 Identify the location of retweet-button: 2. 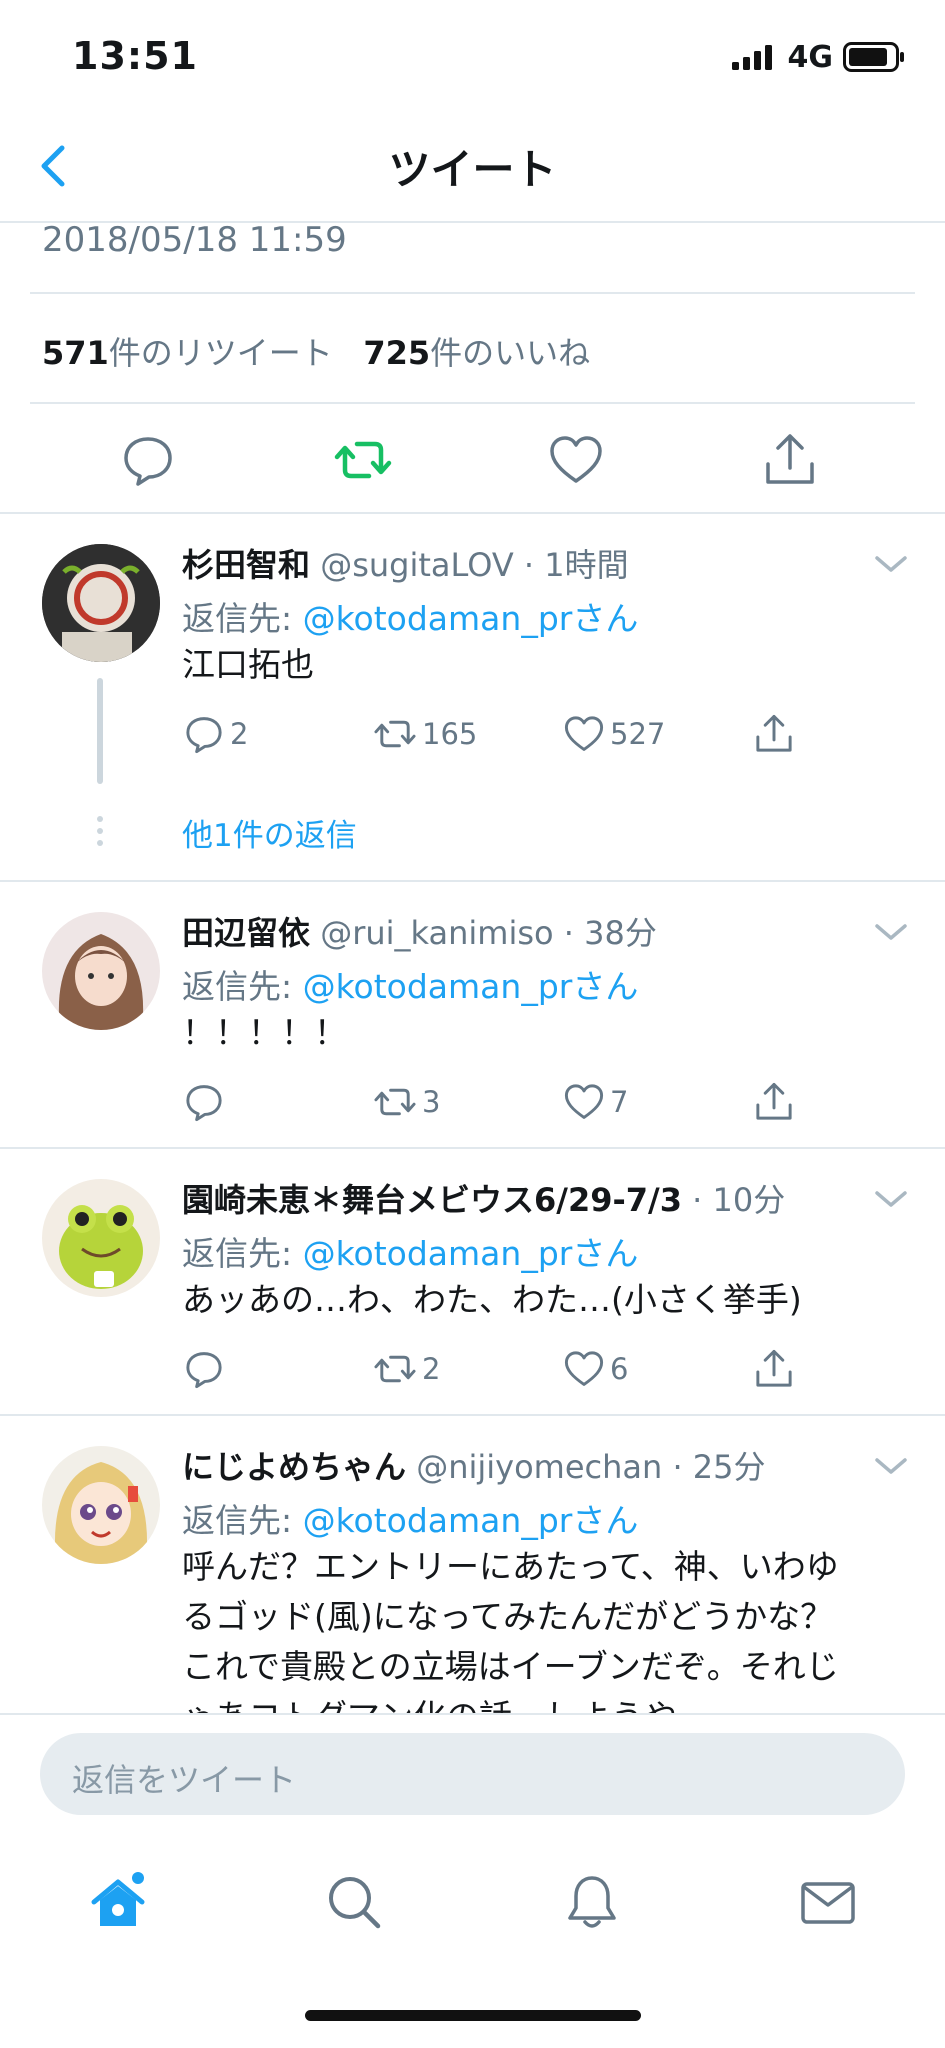
(406, 1369).